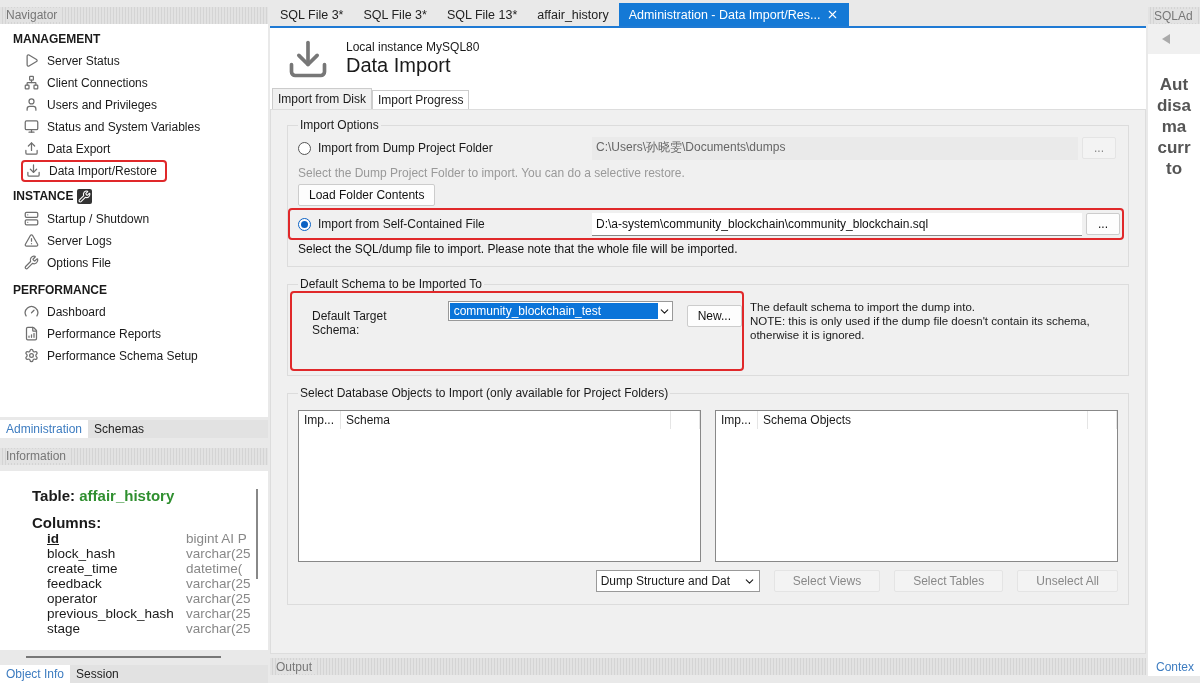 The image size is (1200, 683). What do you see at coordinates (94, 170) in the screenshot?
I see `navigator-item: Data Import/Restore` at bounding box center [94, 170].